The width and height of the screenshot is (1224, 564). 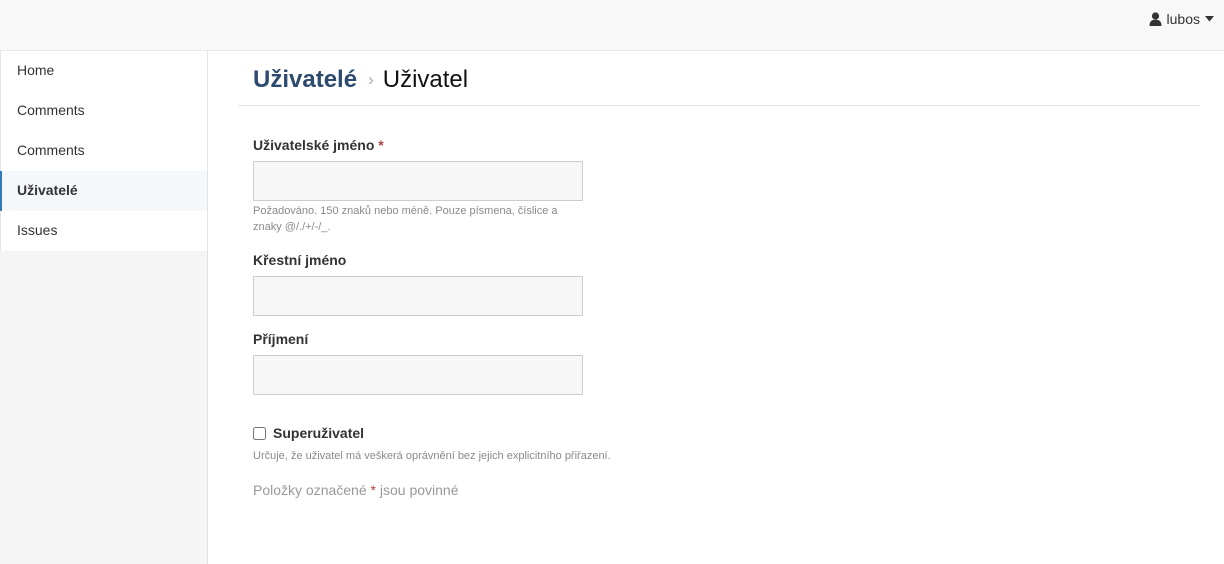 What do you see at coordinates (103, 111) in the screenshot?
I see `sidebar-item-comments: Comments` at bounding box center [103, 111].